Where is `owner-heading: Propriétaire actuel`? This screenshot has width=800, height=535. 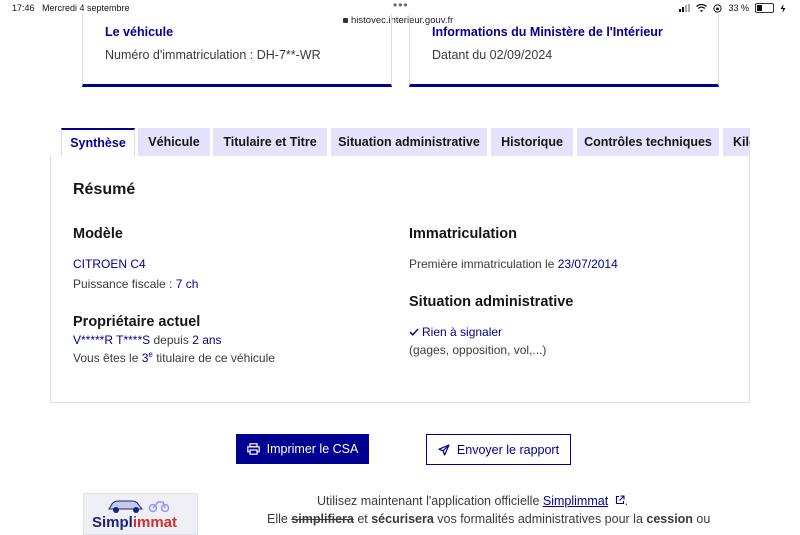
owner-heading: Propriétaire actuel is located at coordinates (137, 322).